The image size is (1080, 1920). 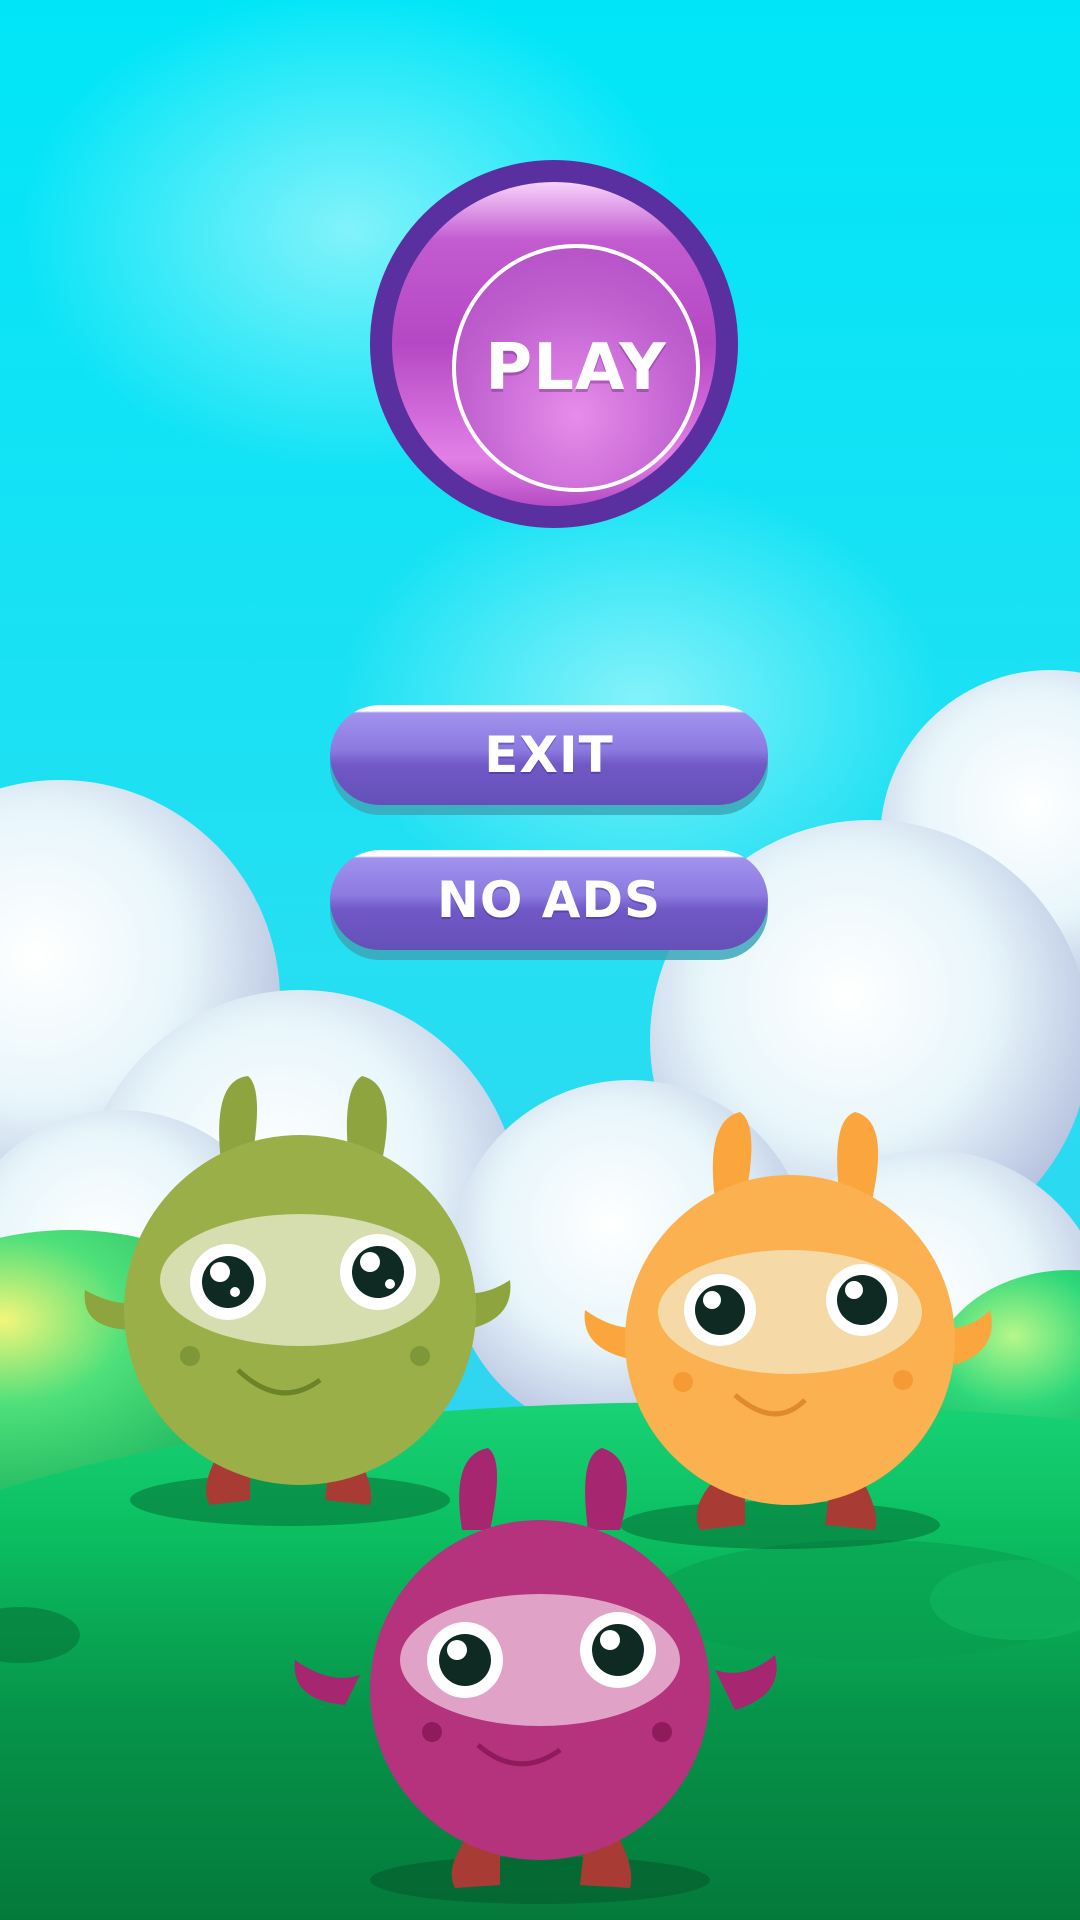 I want to click on play-button-face: PLAY, so click(x=554, y=344).